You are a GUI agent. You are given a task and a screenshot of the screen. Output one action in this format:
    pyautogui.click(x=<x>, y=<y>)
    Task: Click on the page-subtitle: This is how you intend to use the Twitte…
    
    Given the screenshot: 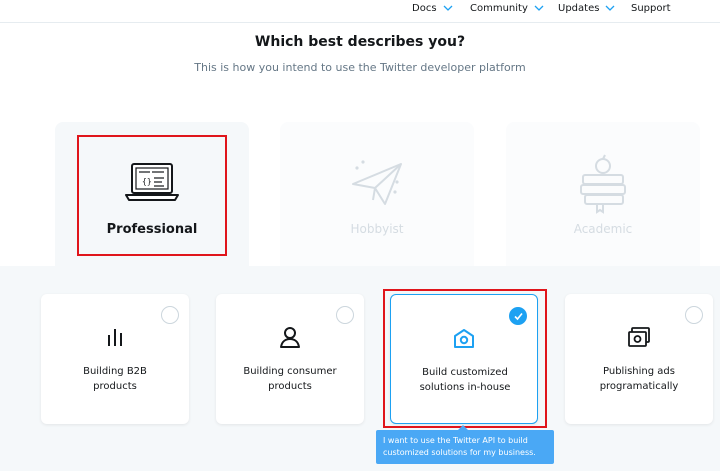 What is the action you would take?
    pyautogui.click(x=360, y=67)
    